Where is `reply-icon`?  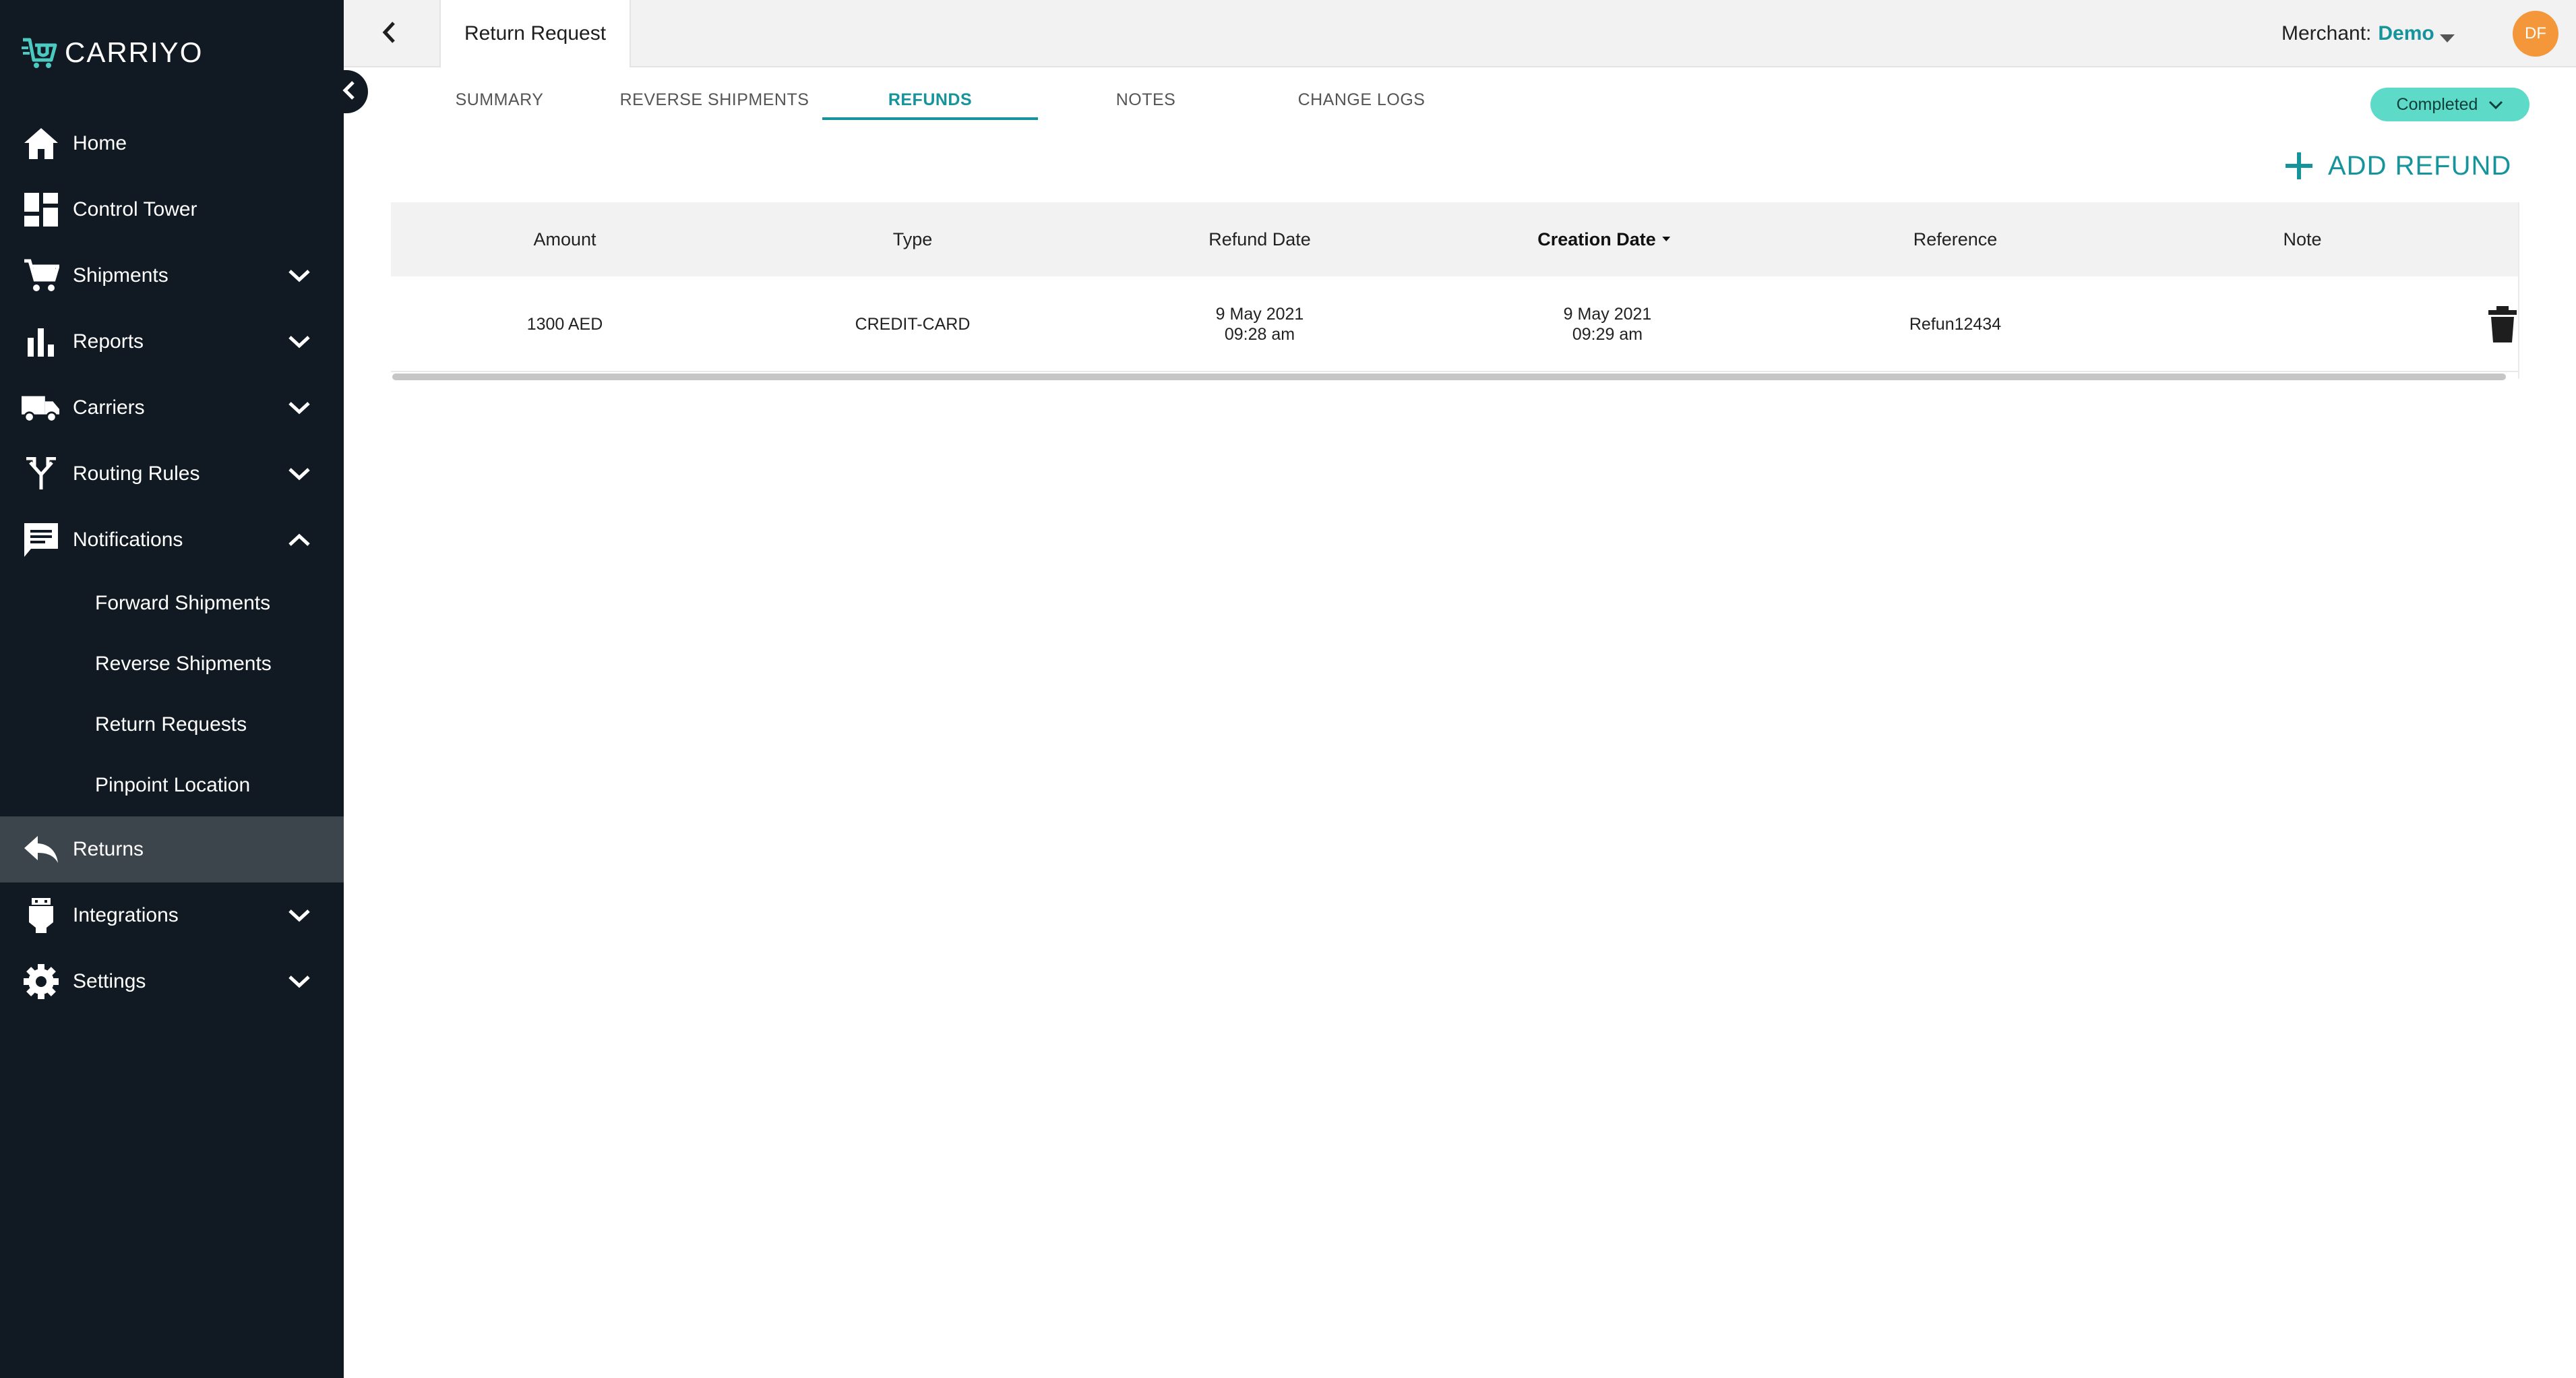
reply-icon is located at coordinates (41, 850).